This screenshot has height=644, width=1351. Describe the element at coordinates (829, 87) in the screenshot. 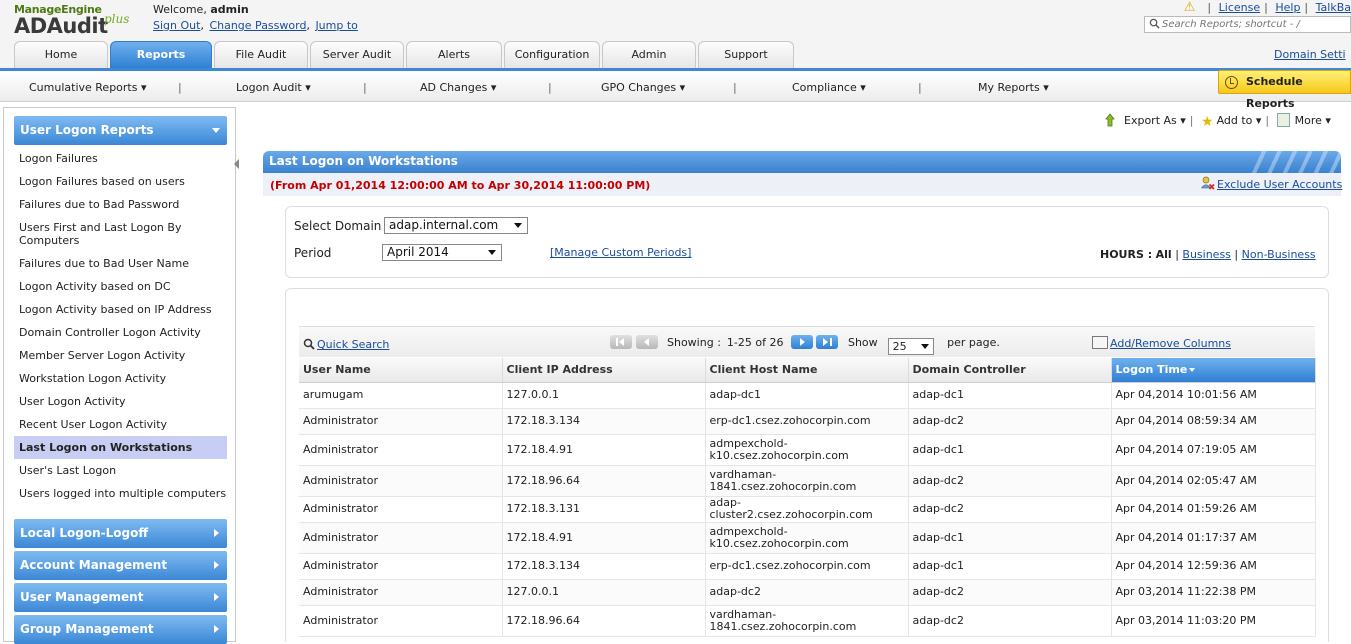

I see `menu-compliance: Compliance ▾` at that location.